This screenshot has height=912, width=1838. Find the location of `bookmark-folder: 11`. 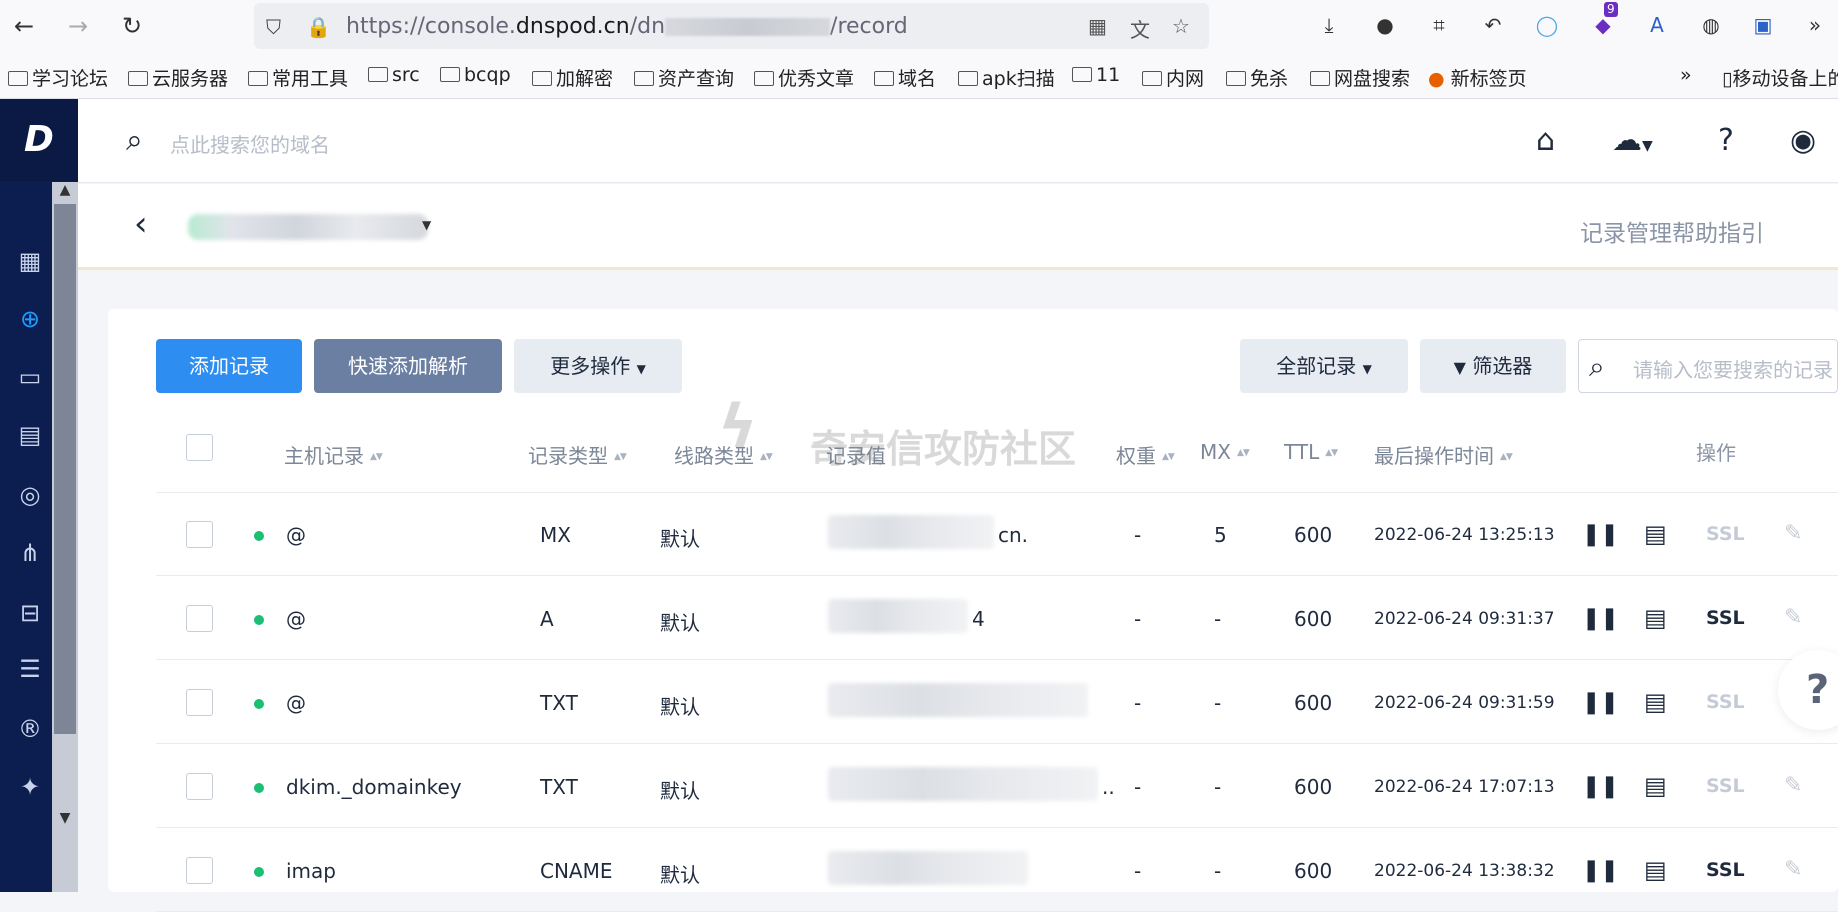

bookmark-folder: 11 is located at coordinates (1096, 75).